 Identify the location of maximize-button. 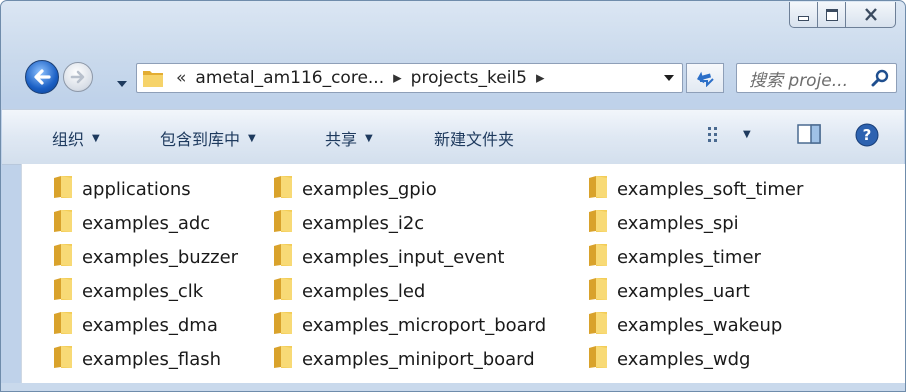
(832, 15).